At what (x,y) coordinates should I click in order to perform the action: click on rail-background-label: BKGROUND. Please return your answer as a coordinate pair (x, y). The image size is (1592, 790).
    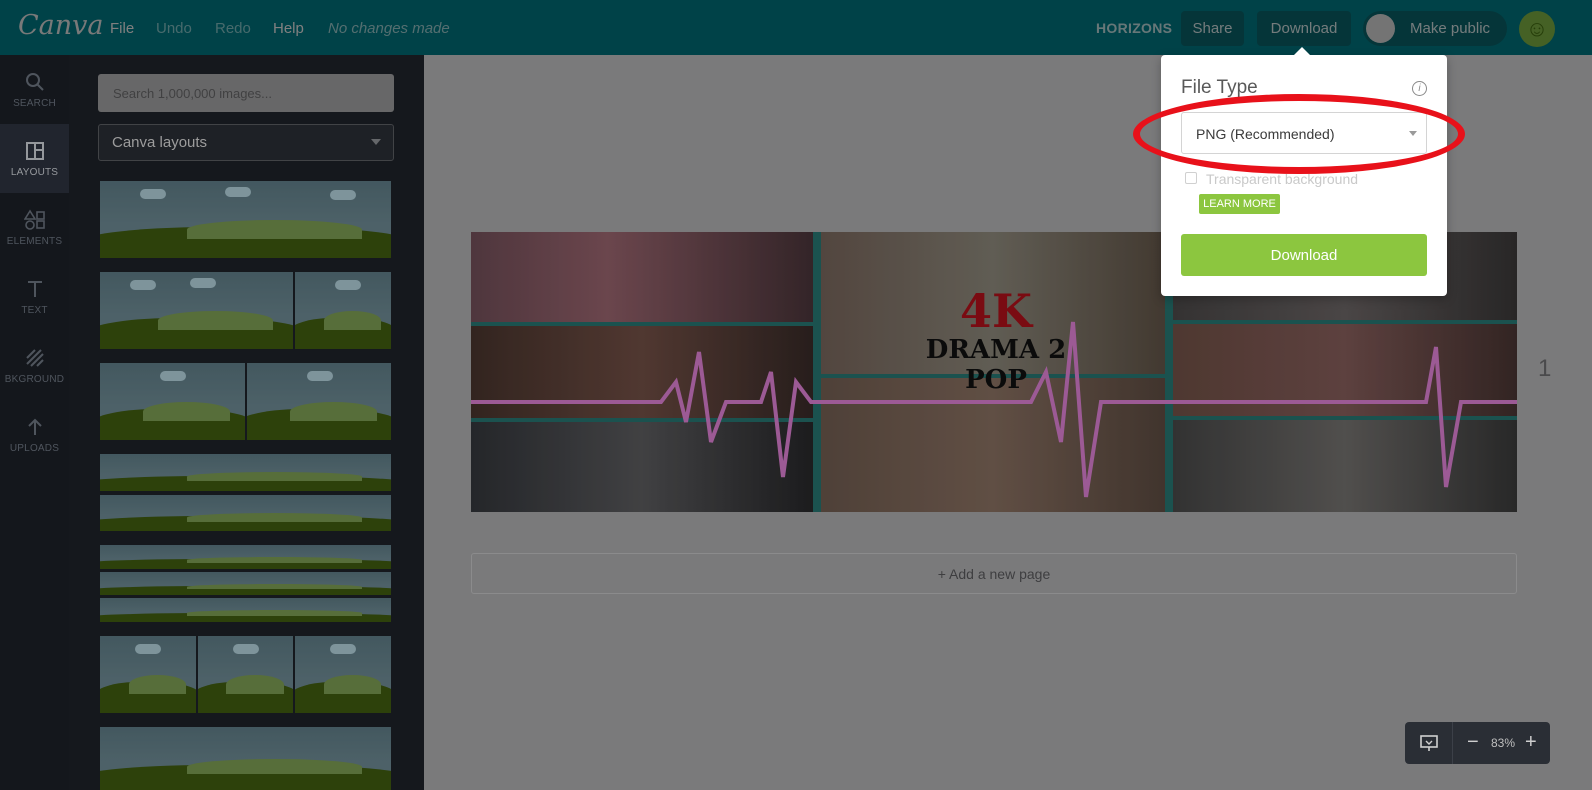
    Looking at the image, I should click on (34, 379).